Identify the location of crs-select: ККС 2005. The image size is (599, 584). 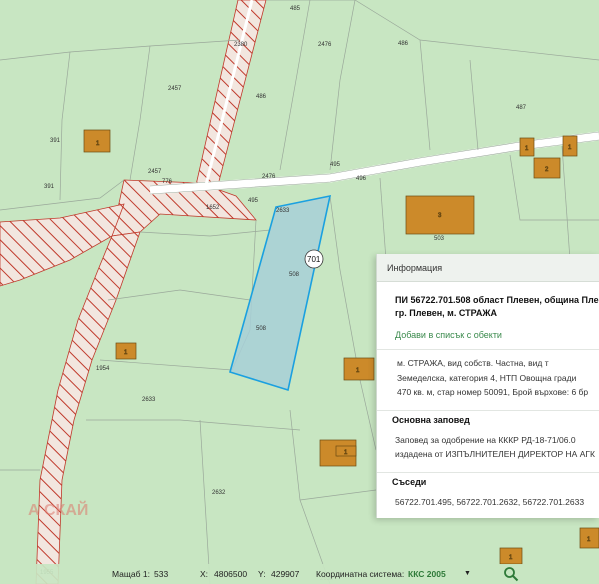
(427, 574).